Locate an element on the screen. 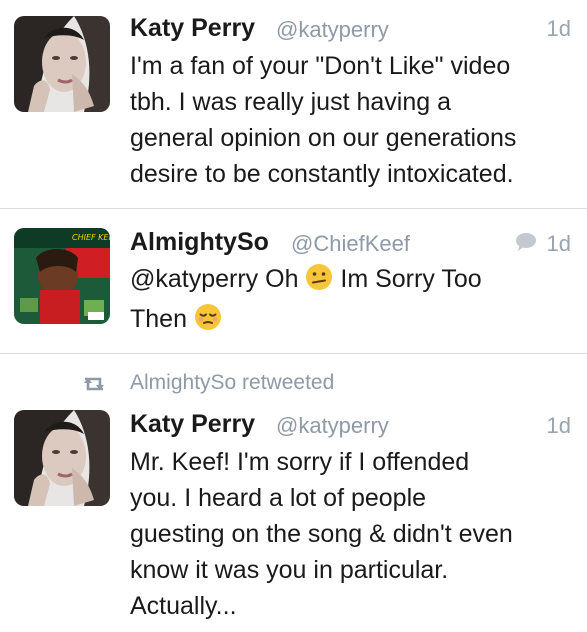 Image resolution: width=587 pixels, height=632 pixels. user-handle: @ChiefKeef is located at coordinates (350, 244).